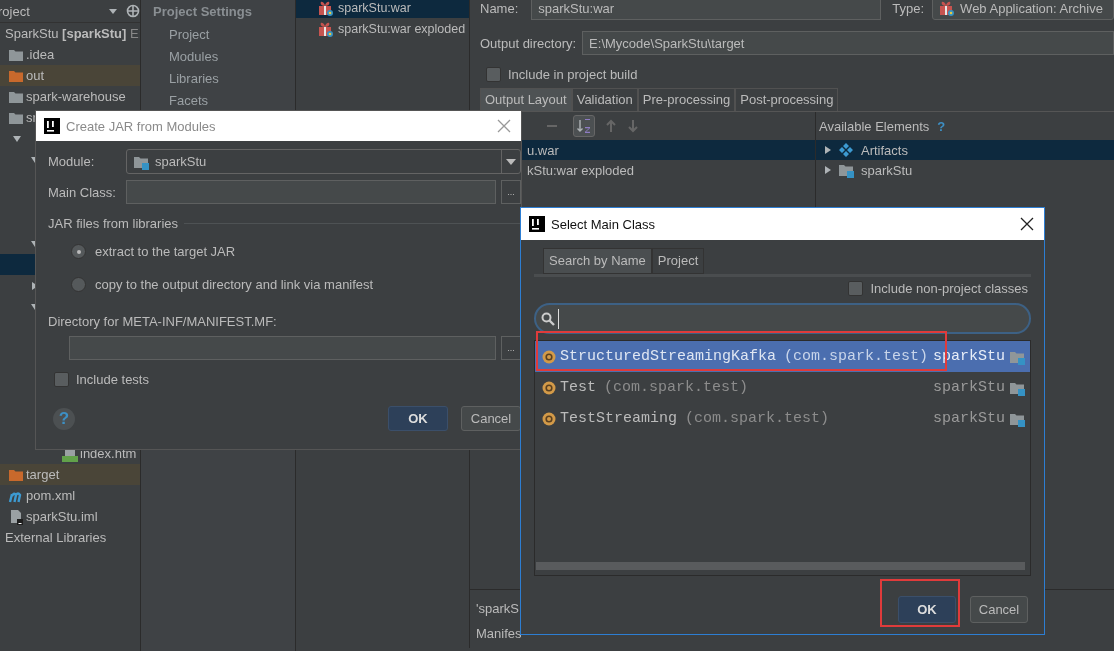 The height and width of the screenshot is (651, 1114). Describe the element at coordinates (70, 75) in the screenshot. I see `tree-row: out` at that location.